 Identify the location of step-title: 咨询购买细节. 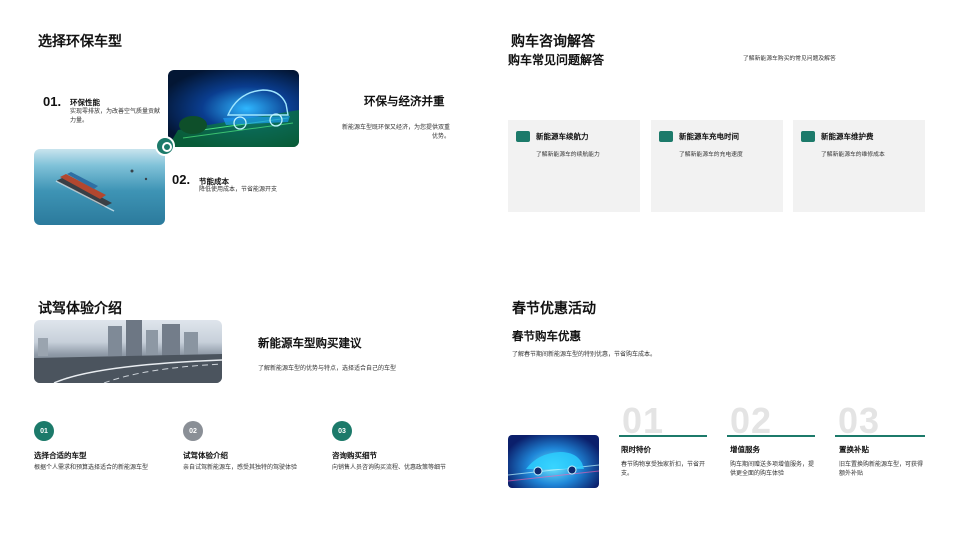
(354, 455).